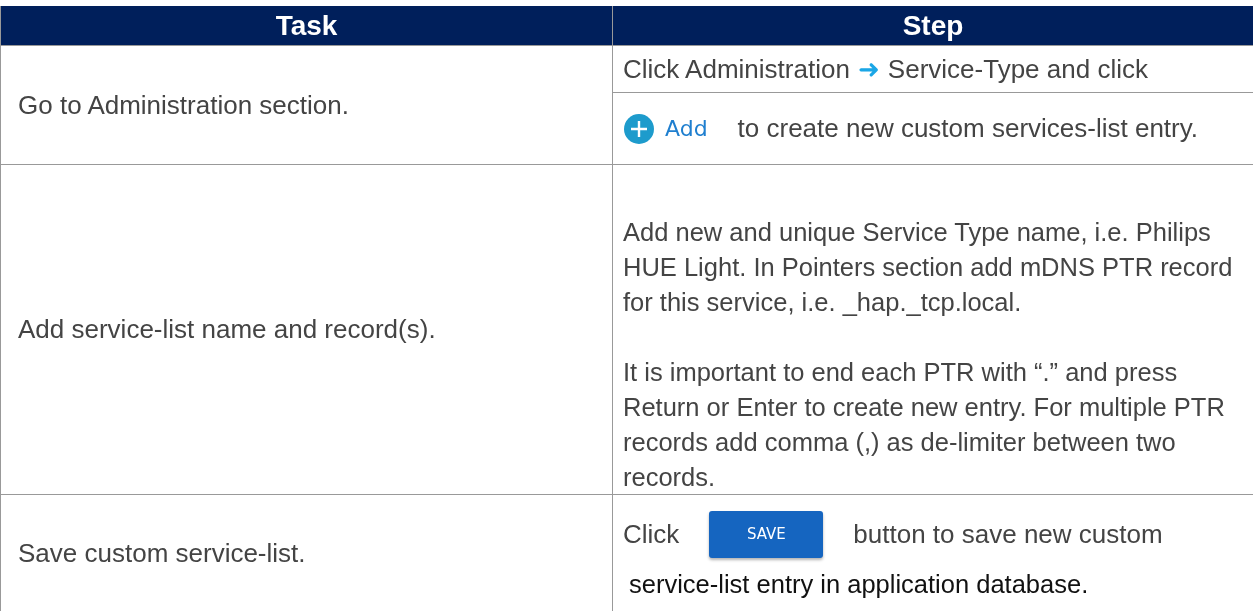 The width and height of the screenshot is (1253, 611). I want to click on save-button: SAVE, so click(766, 534).